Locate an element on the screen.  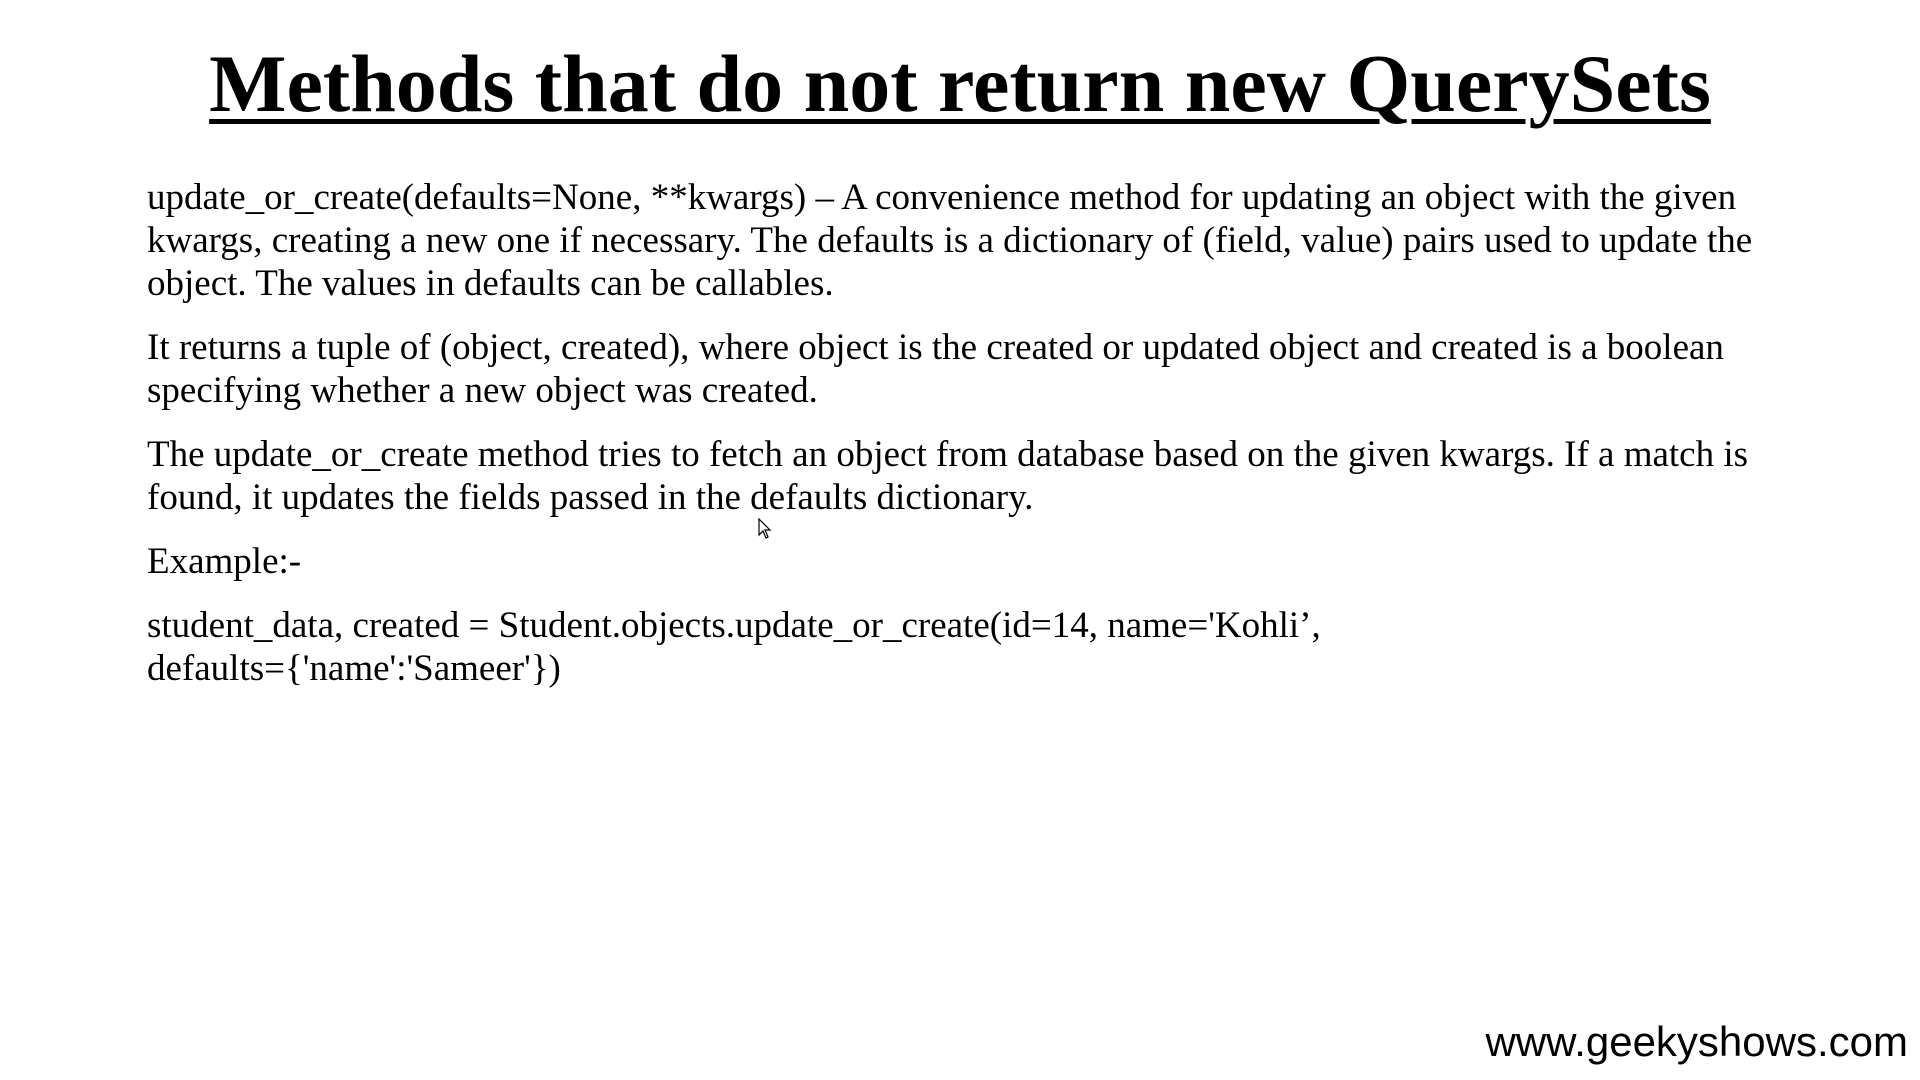
example-code-line-2: defaults={'name':'Sameer'}) is located at coordinates (354, 668).